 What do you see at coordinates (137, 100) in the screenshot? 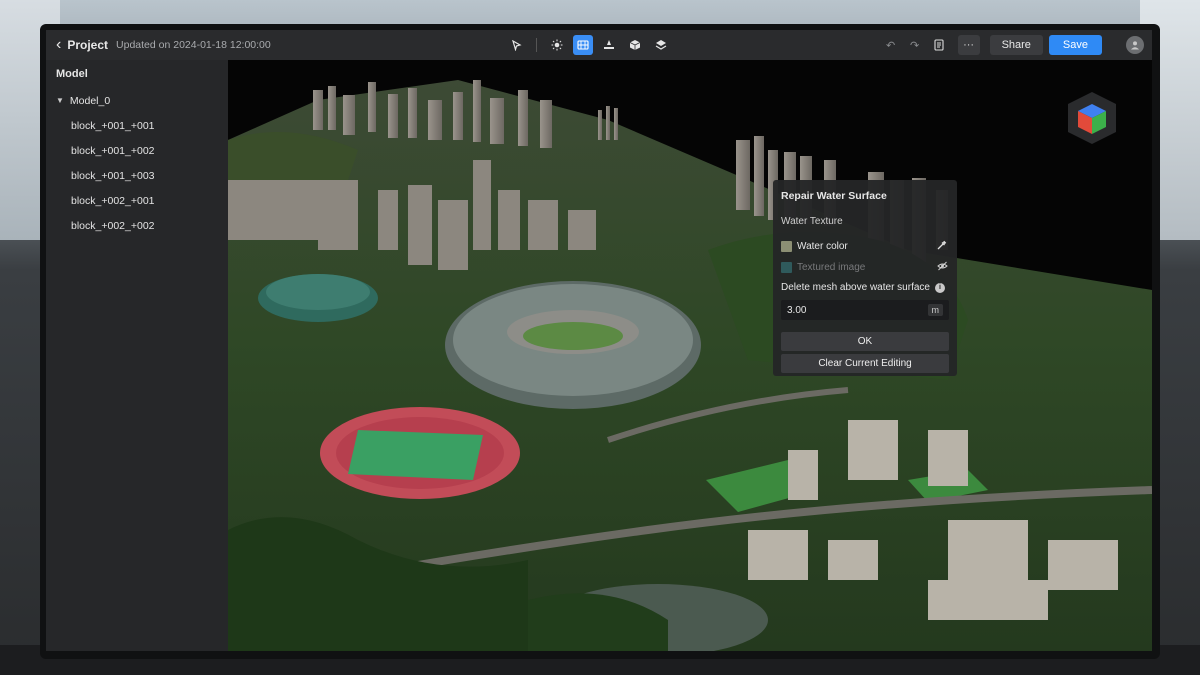
I see `tree-root-model: ▼ Model_0` at bounding box center [137, 100].